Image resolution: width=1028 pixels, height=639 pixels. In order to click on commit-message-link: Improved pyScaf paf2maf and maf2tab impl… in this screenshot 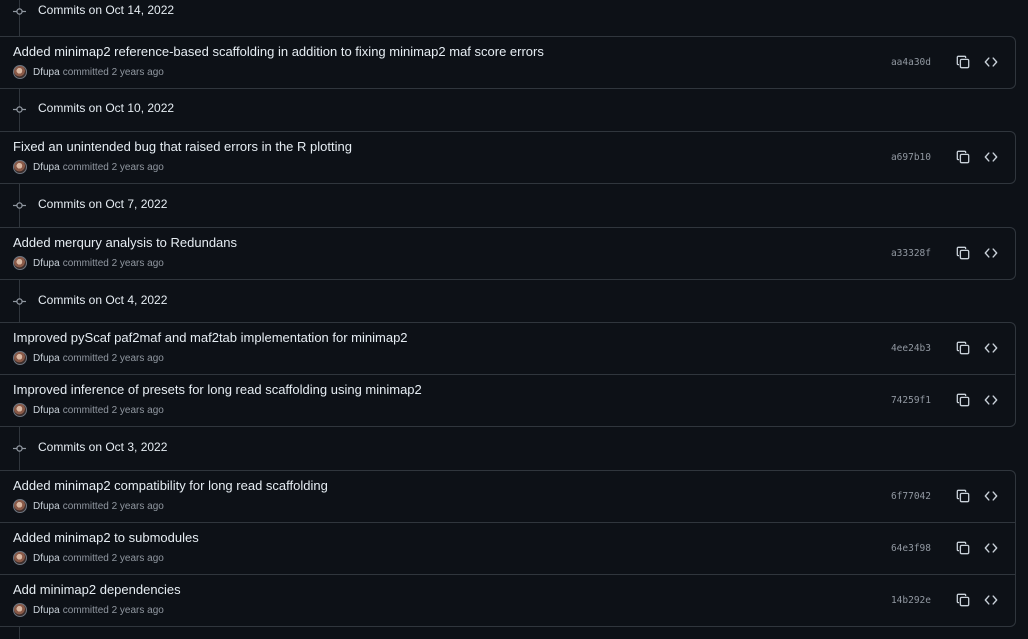, I will do `click(210, 338)`.